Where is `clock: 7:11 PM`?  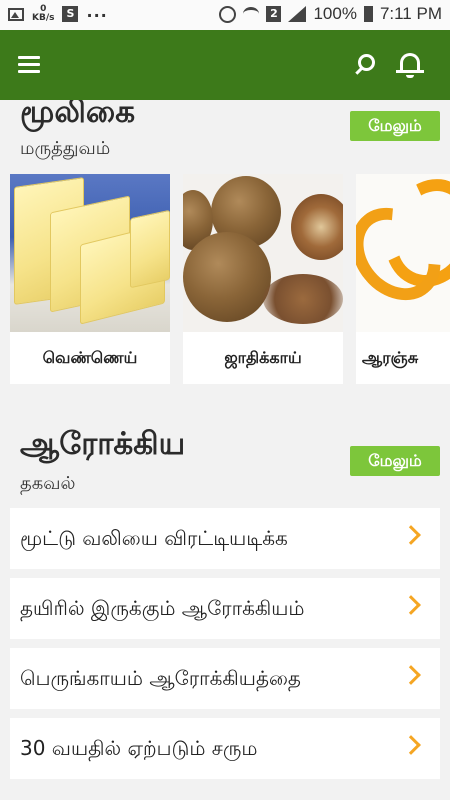 clock: 7:11 PM is located at coordinates (410, 13).